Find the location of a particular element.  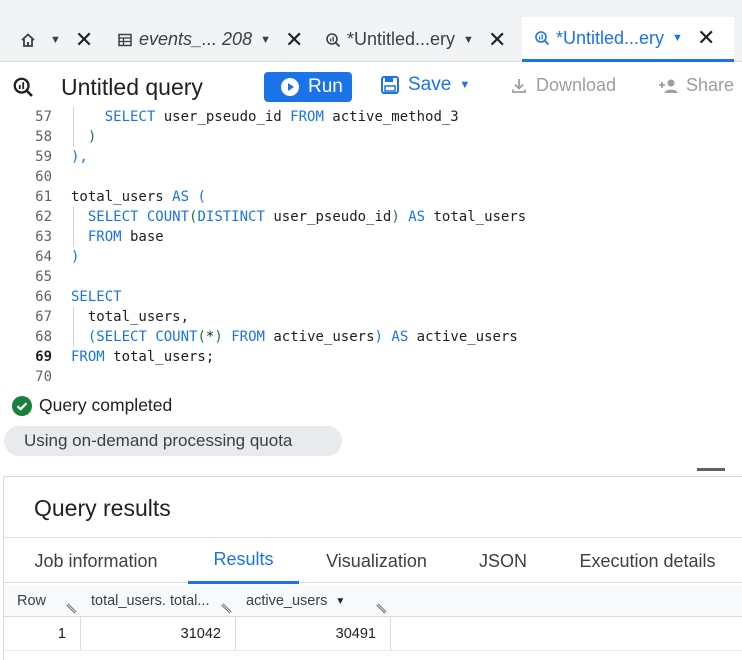

column-header-row: Row is located at coordinates (31, 601).